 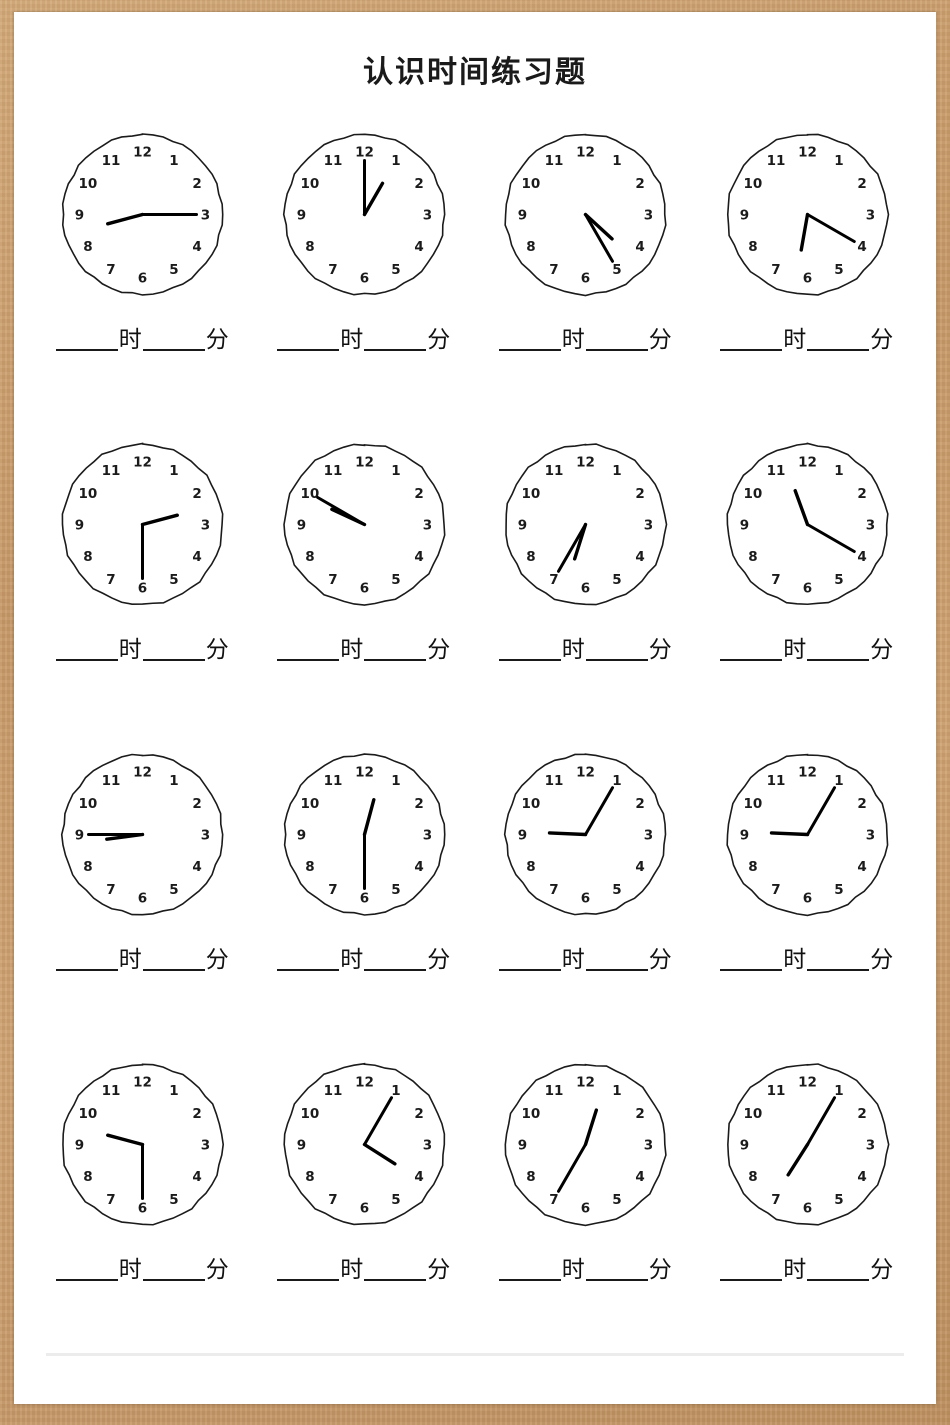 I want to click on answer-line-8: 时分, so click(x=807, y=647).